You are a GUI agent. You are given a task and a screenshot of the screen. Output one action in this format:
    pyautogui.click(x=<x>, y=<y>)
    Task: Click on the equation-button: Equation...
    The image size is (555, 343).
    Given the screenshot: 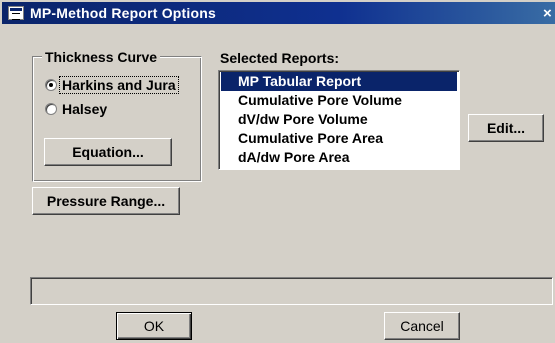 What is the action you would take?
    pyautogui.click(x=108, y=152)
    